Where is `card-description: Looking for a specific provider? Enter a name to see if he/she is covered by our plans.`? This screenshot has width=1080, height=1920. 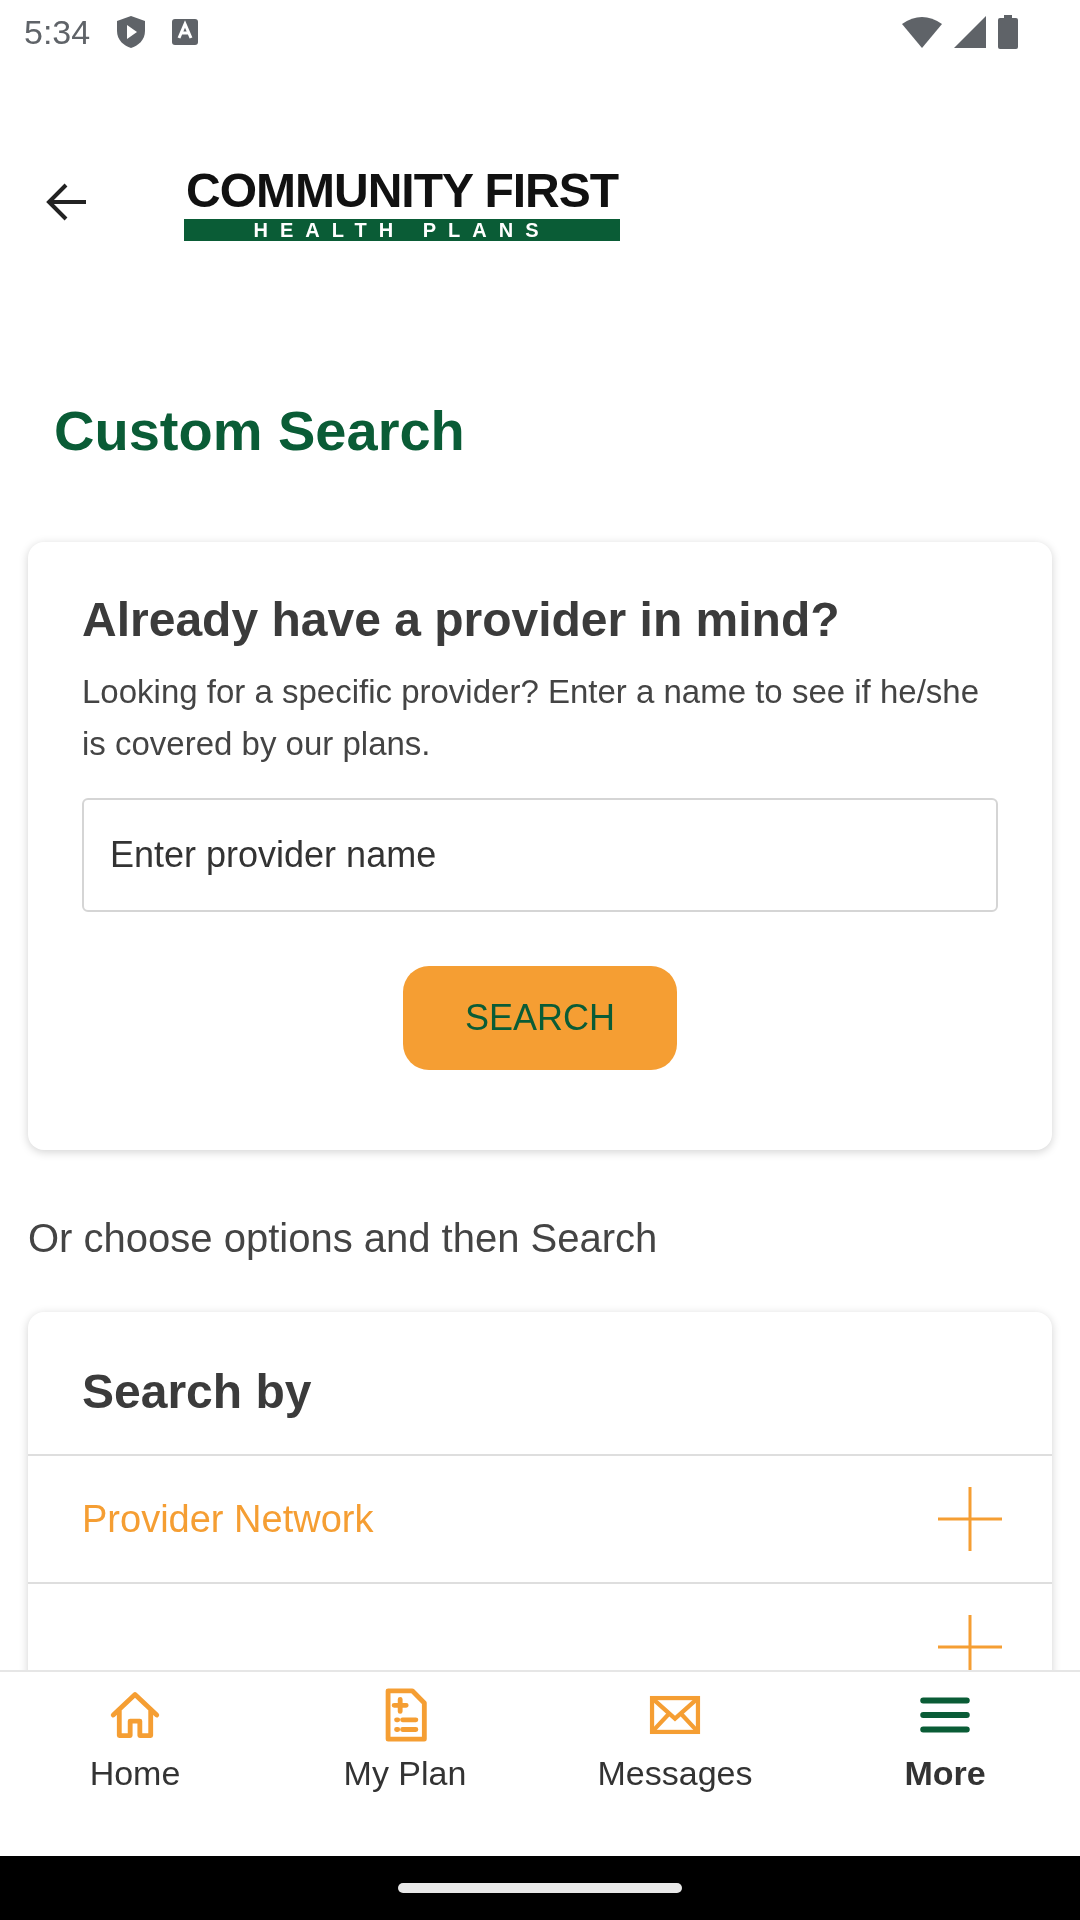 card-description: Looking for a specific provider? Enter a name to see if he/she is covered by our plans. is located at coordinates (531, 718).